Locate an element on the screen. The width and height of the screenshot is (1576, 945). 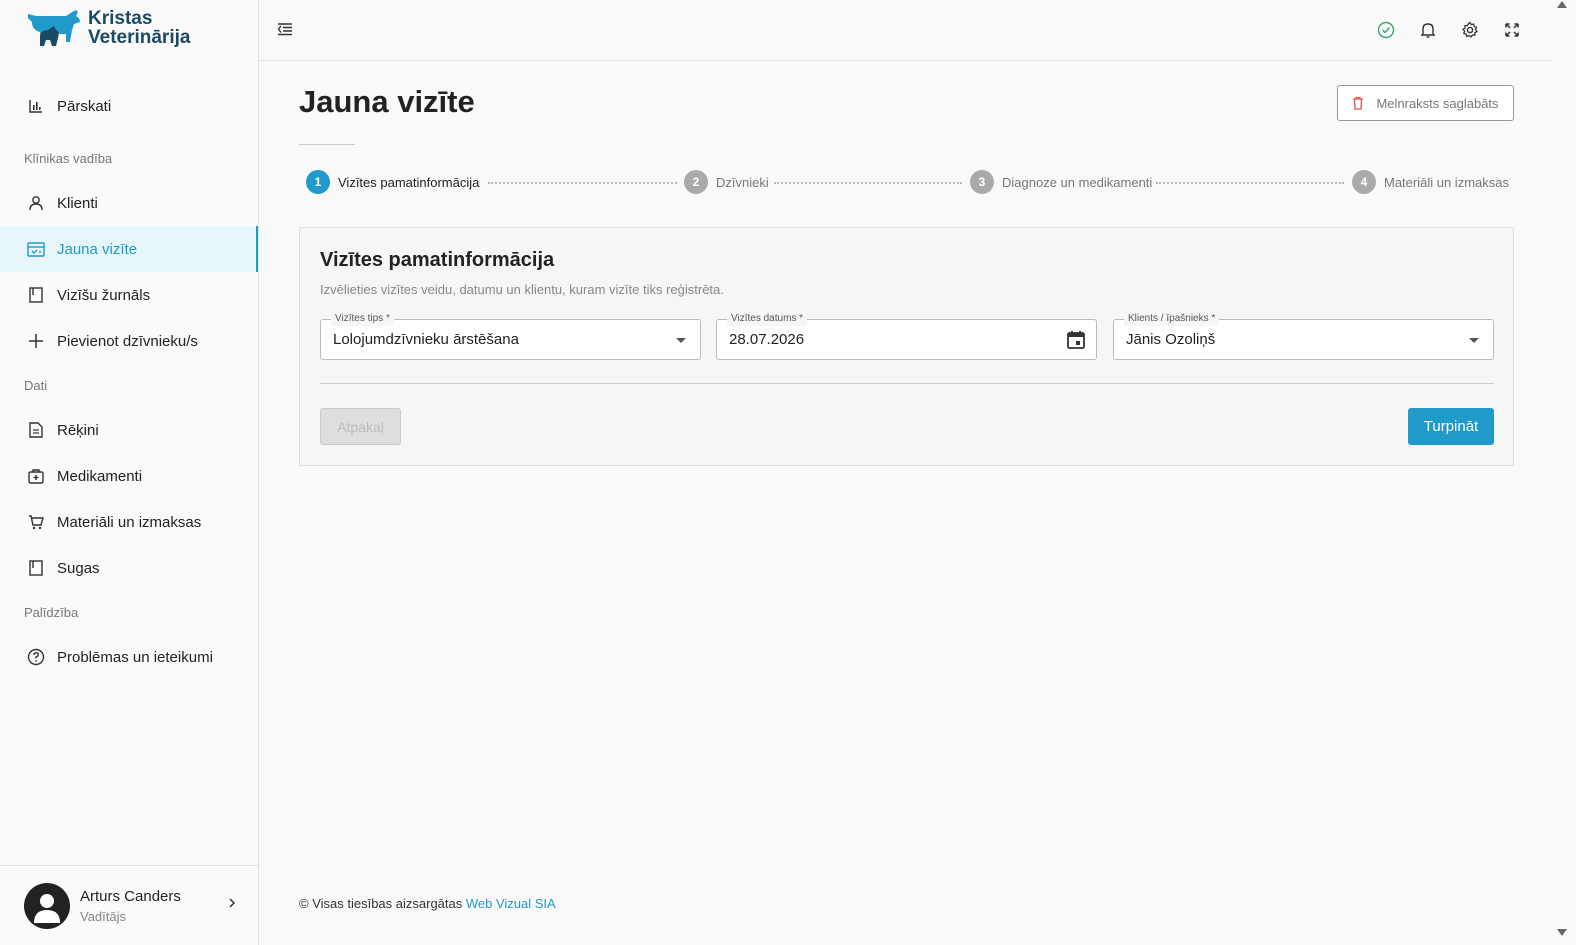
title-divider is located at coordinates (327, 144).